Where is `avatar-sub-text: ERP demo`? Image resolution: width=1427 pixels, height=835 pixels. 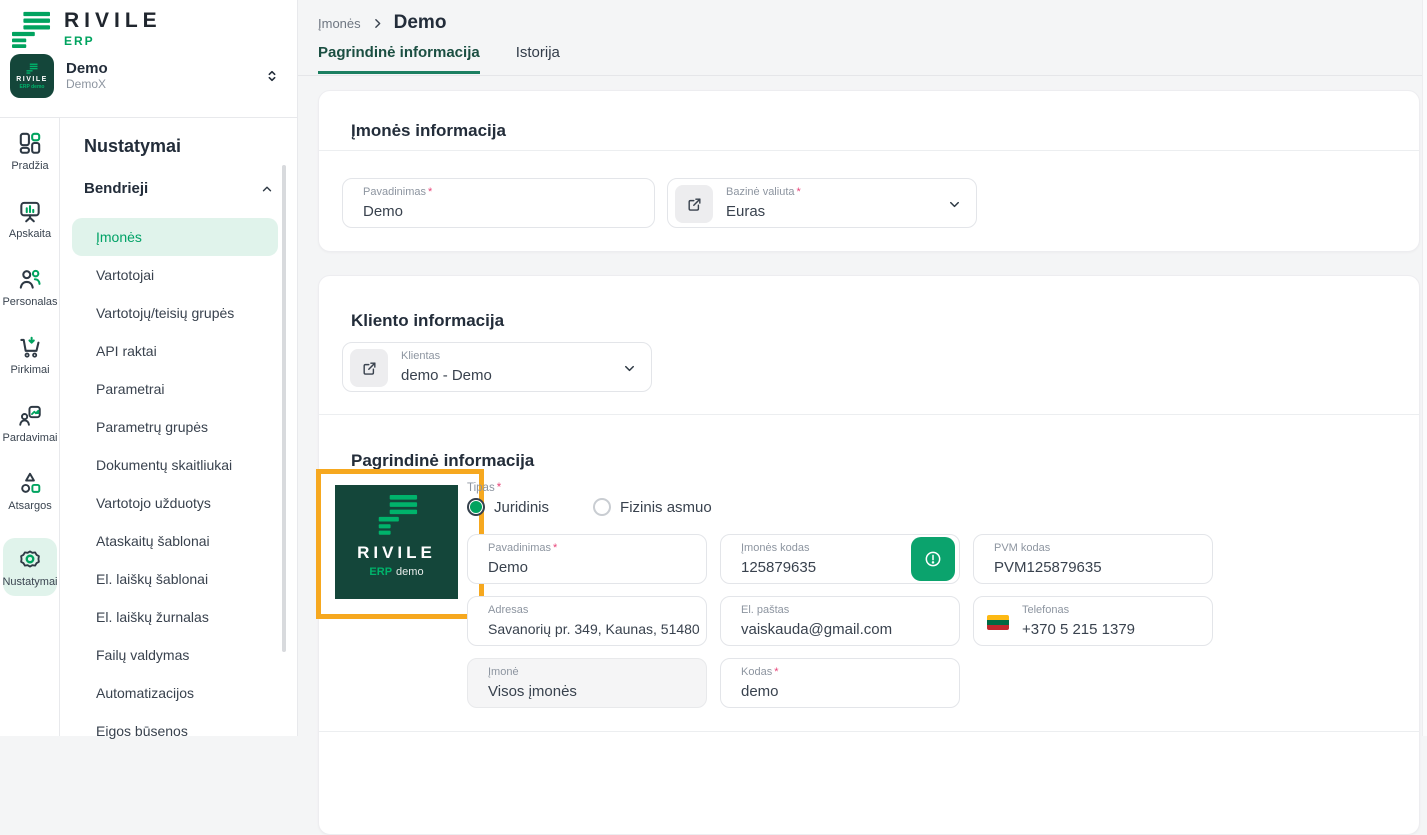
avatar-sub-text: ERP demo is located at coordinates (32, 86).